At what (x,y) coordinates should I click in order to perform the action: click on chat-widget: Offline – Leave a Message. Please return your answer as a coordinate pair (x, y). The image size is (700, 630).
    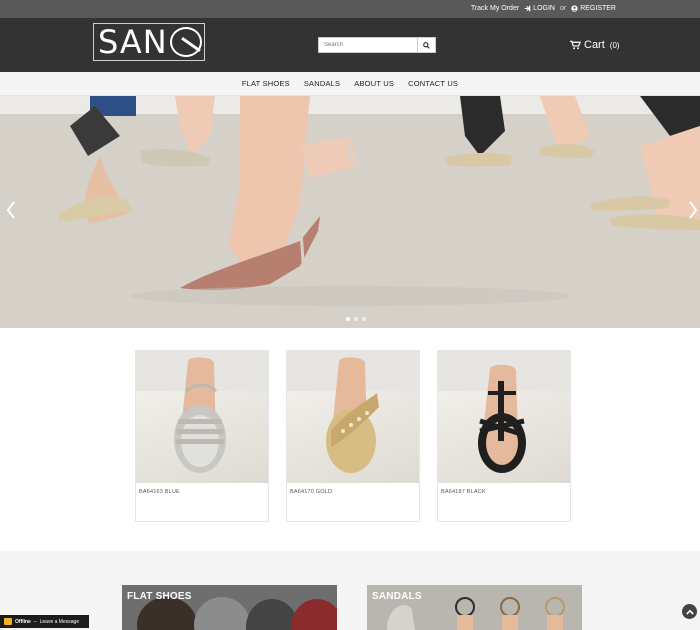
    Looking at the image, I should click on (44, 621).